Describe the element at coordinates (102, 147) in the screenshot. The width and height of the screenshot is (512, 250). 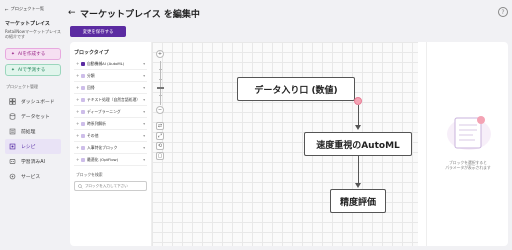
I see `block-item-label: 入事特化ブロック` at that location.